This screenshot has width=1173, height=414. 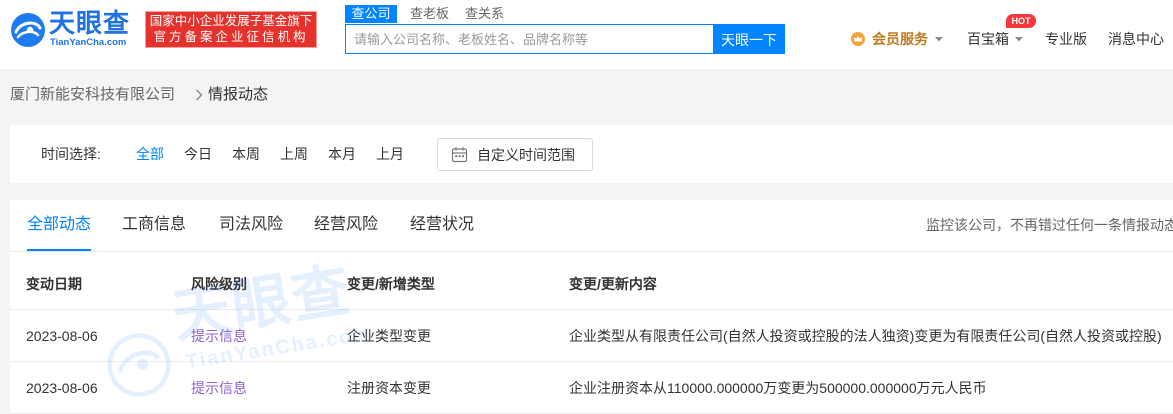 I want to click on time-option-this-month: 本月, so click(x=342, y=154).